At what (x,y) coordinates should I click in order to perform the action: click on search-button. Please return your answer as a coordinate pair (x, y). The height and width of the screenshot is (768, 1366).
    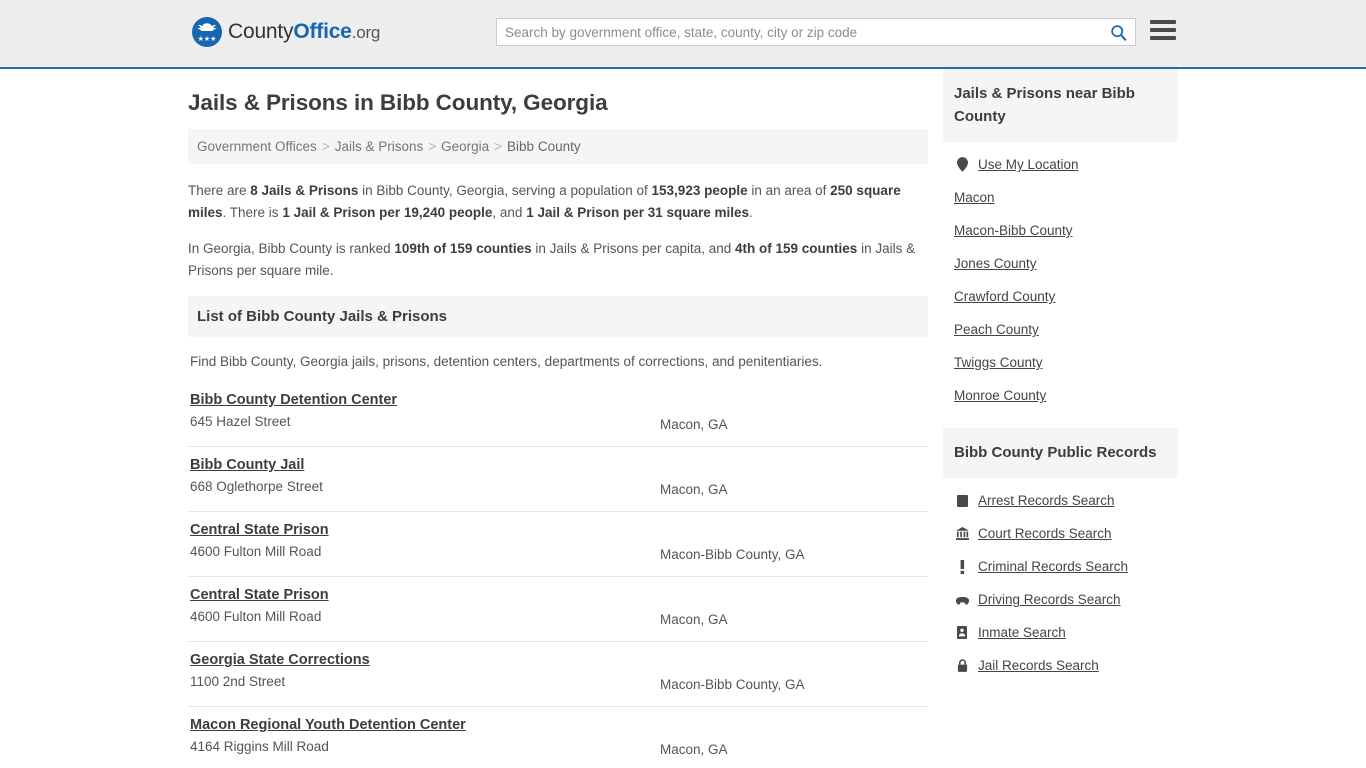
    Looking at the image, I should click on (1118, 32).